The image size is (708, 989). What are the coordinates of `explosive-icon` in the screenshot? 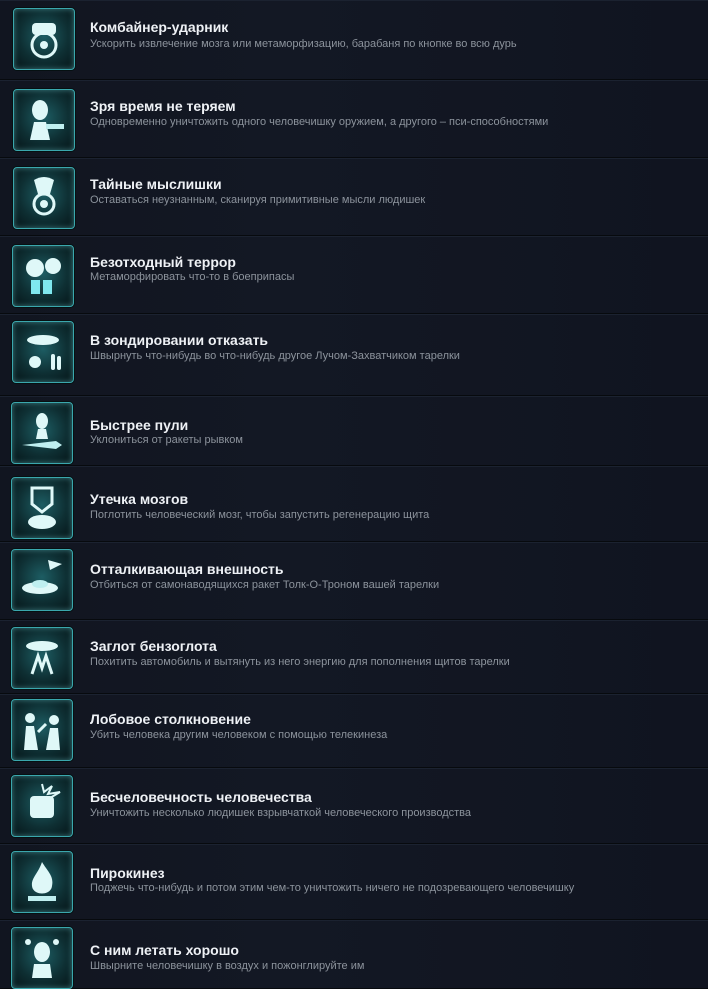 It's located at (42, 806).